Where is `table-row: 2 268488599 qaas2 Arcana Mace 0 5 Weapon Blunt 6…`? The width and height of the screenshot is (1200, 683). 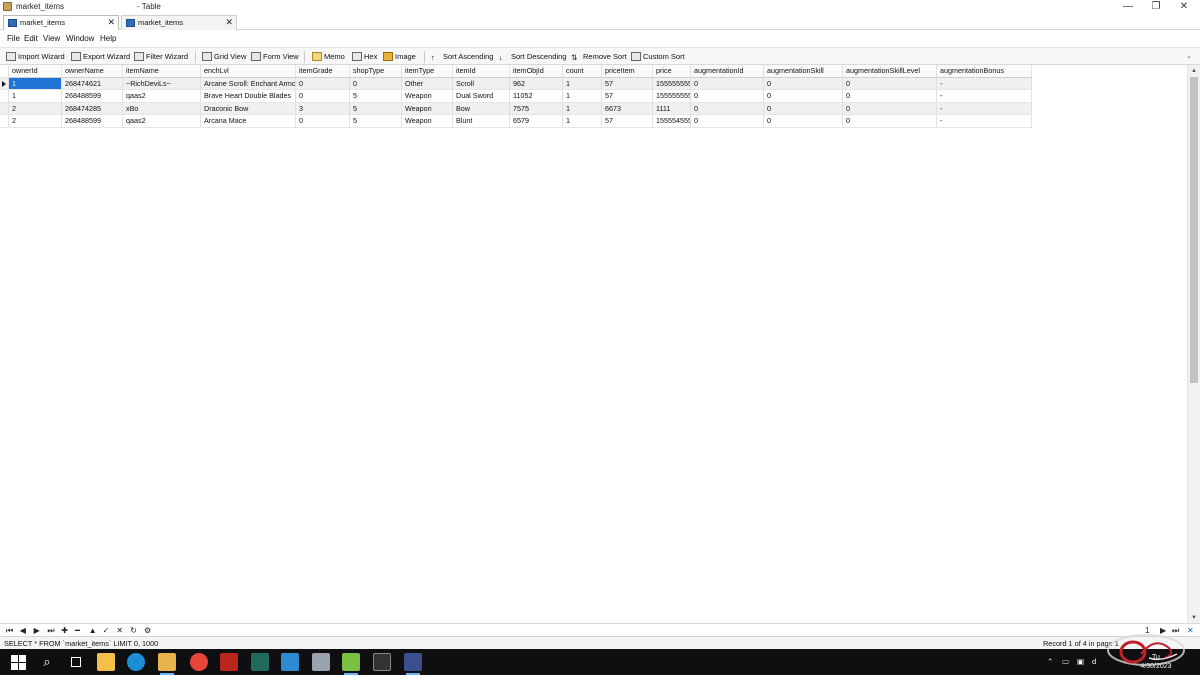 table-row: 2 268488599 qaas2 Arcana Mace 0 5 Weapon Blunt 6… is located at coordinates (516, 121).